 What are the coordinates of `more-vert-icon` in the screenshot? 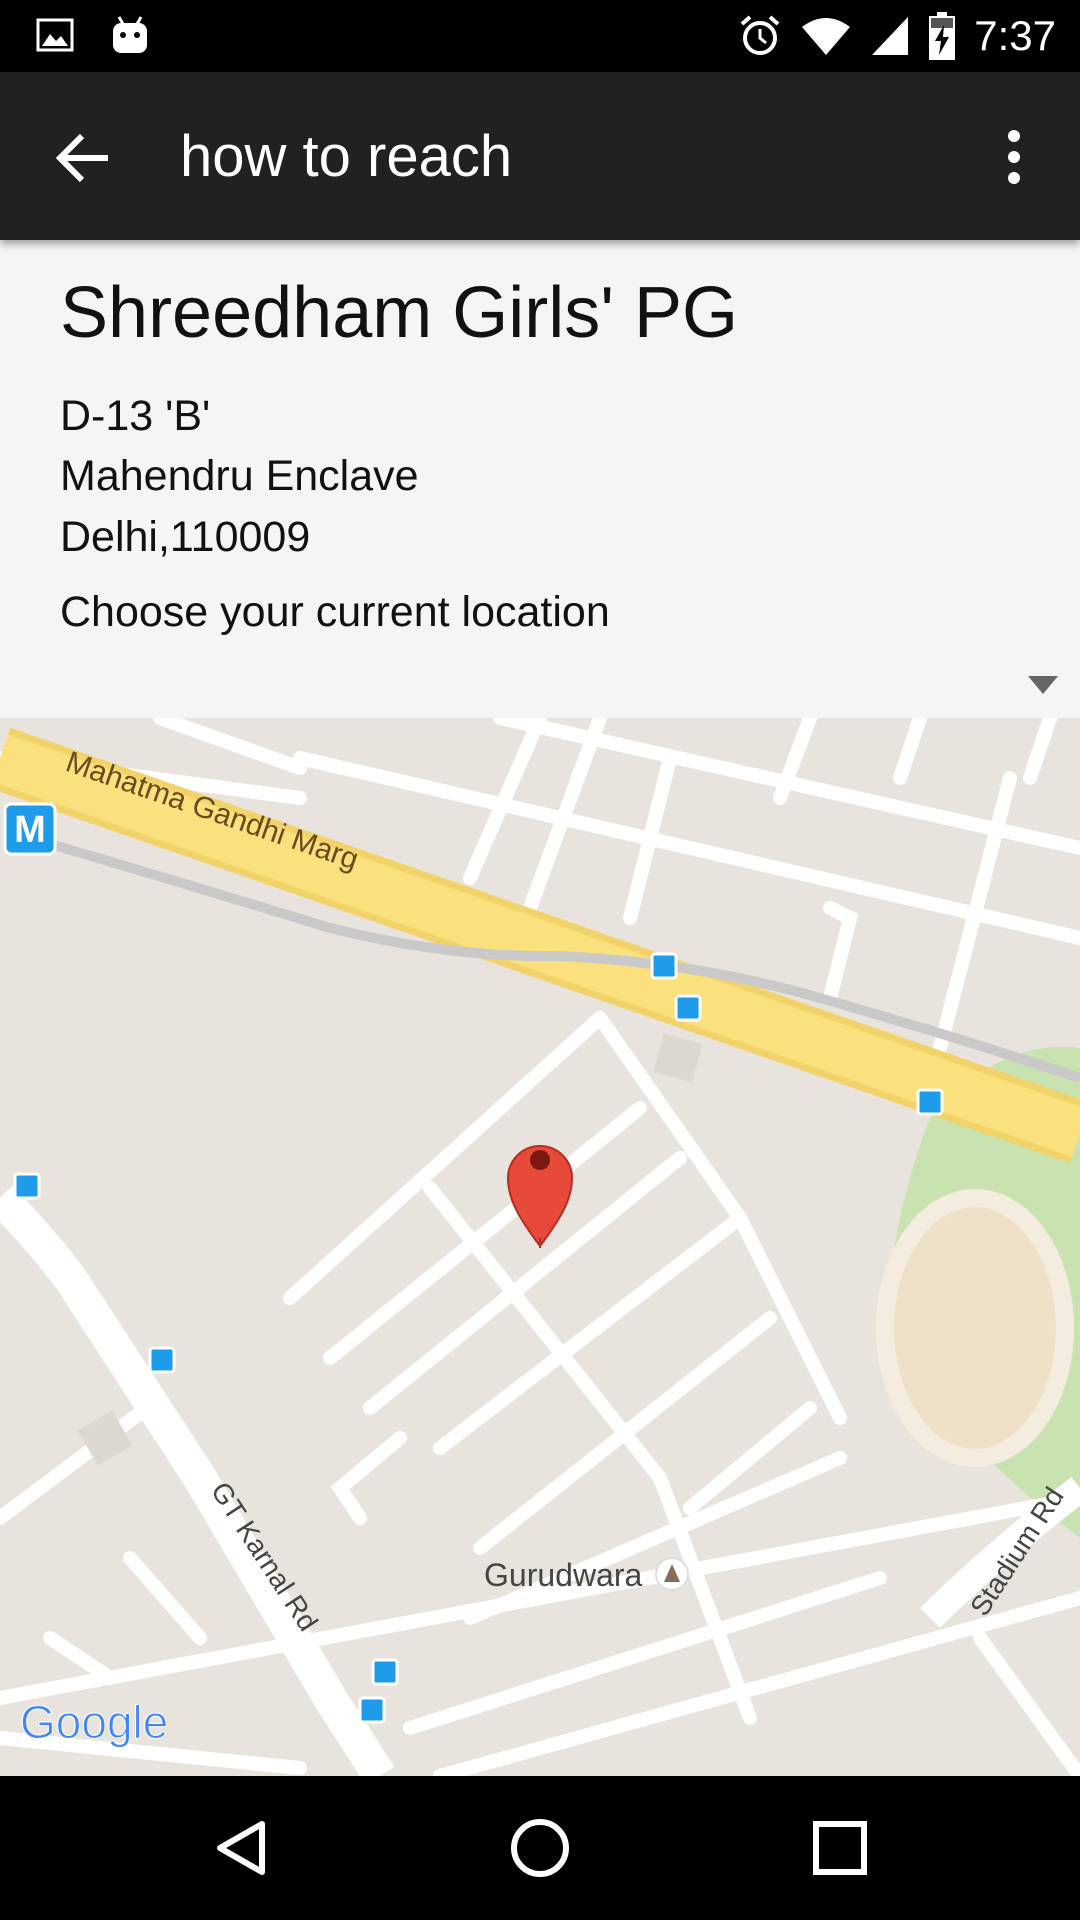 It's located at (1014, 157).